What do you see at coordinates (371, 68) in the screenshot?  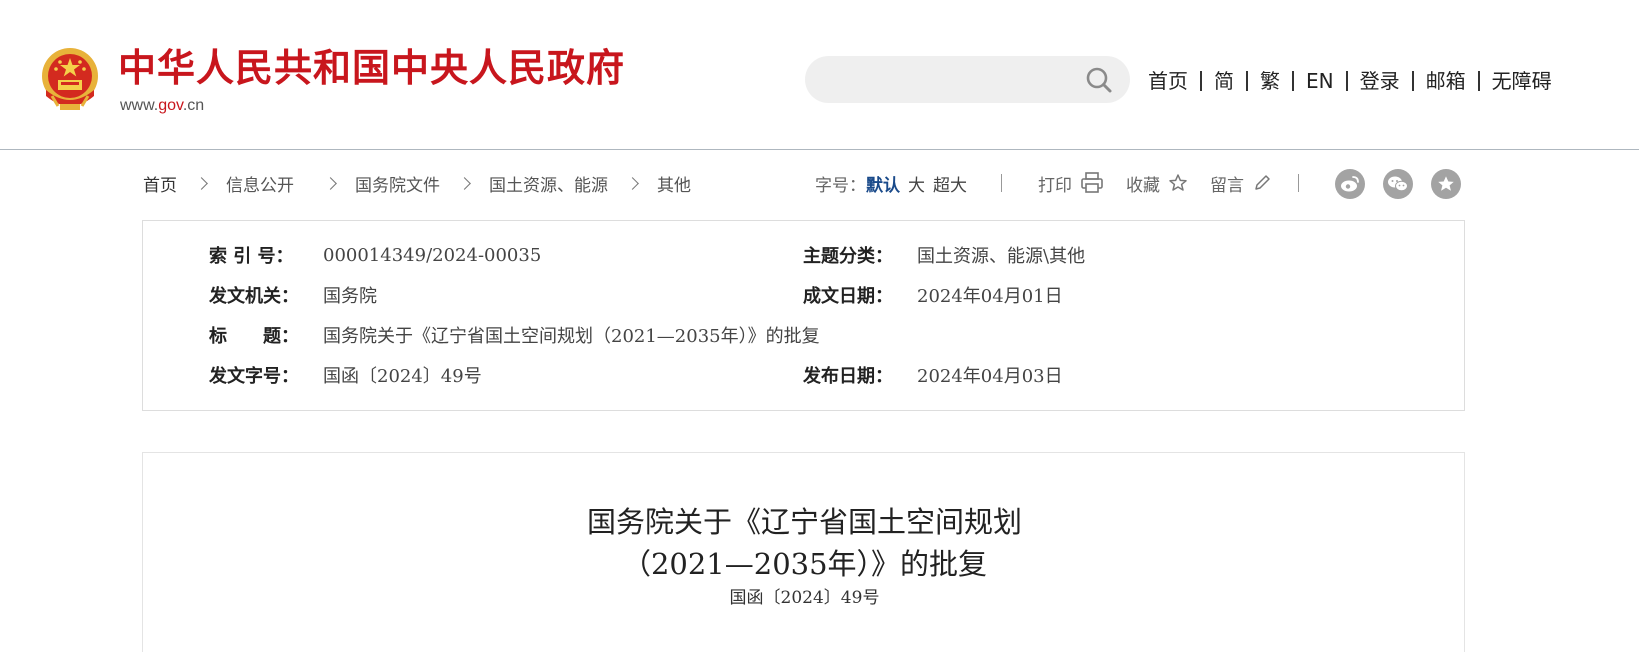 I see `site-title: 中华人民共和国中央人民政府` at bounding box center [371, 68].